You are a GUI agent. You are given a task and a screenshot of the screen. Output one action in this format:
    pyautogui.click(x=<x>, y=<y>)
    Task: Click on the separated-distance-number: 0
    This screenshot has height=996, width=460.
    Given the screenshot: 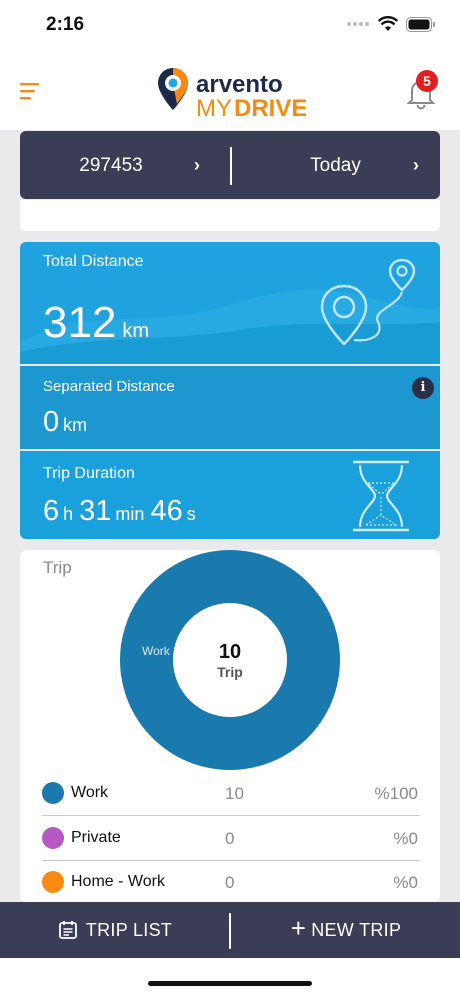 What is the action you would take?
    pyautogui.click(x=51, y=422)
    